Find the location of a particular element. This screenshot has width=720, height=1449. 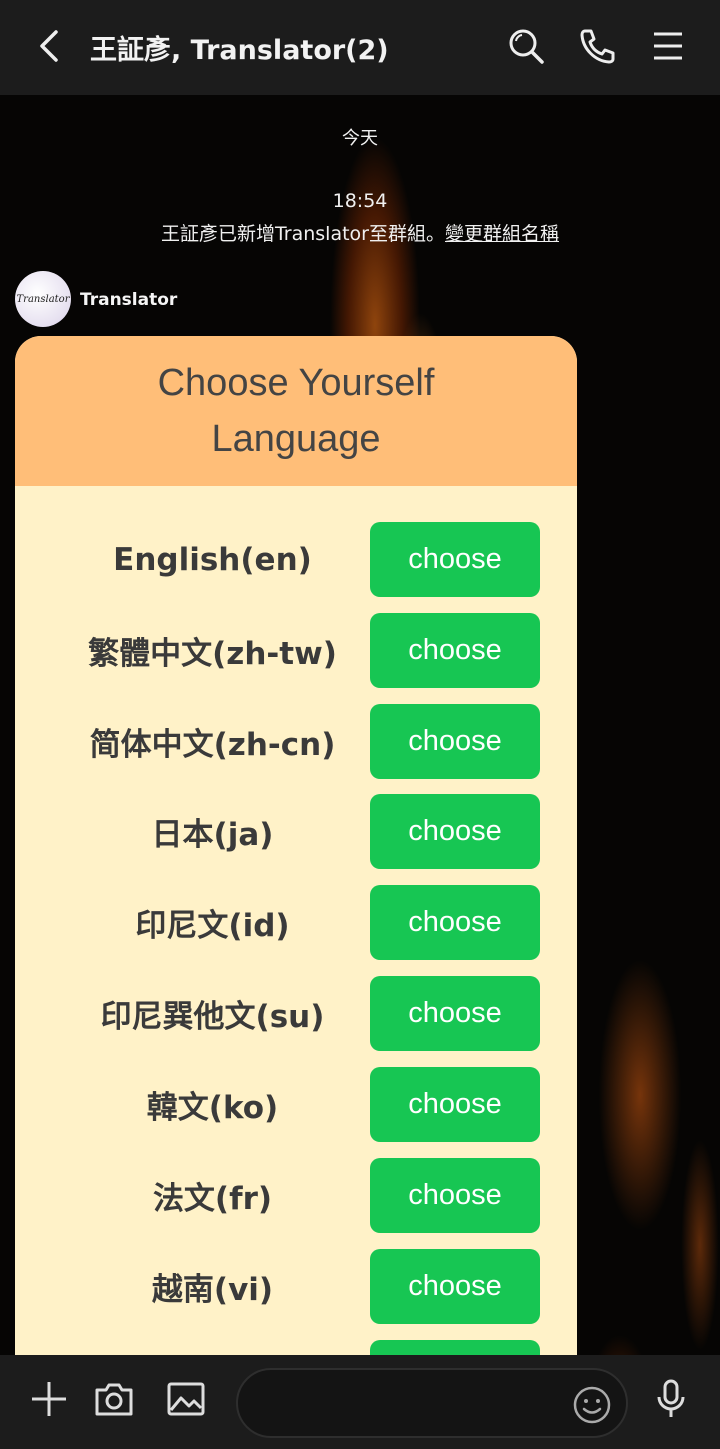

menu-icon is located at coordinates (668, 46).